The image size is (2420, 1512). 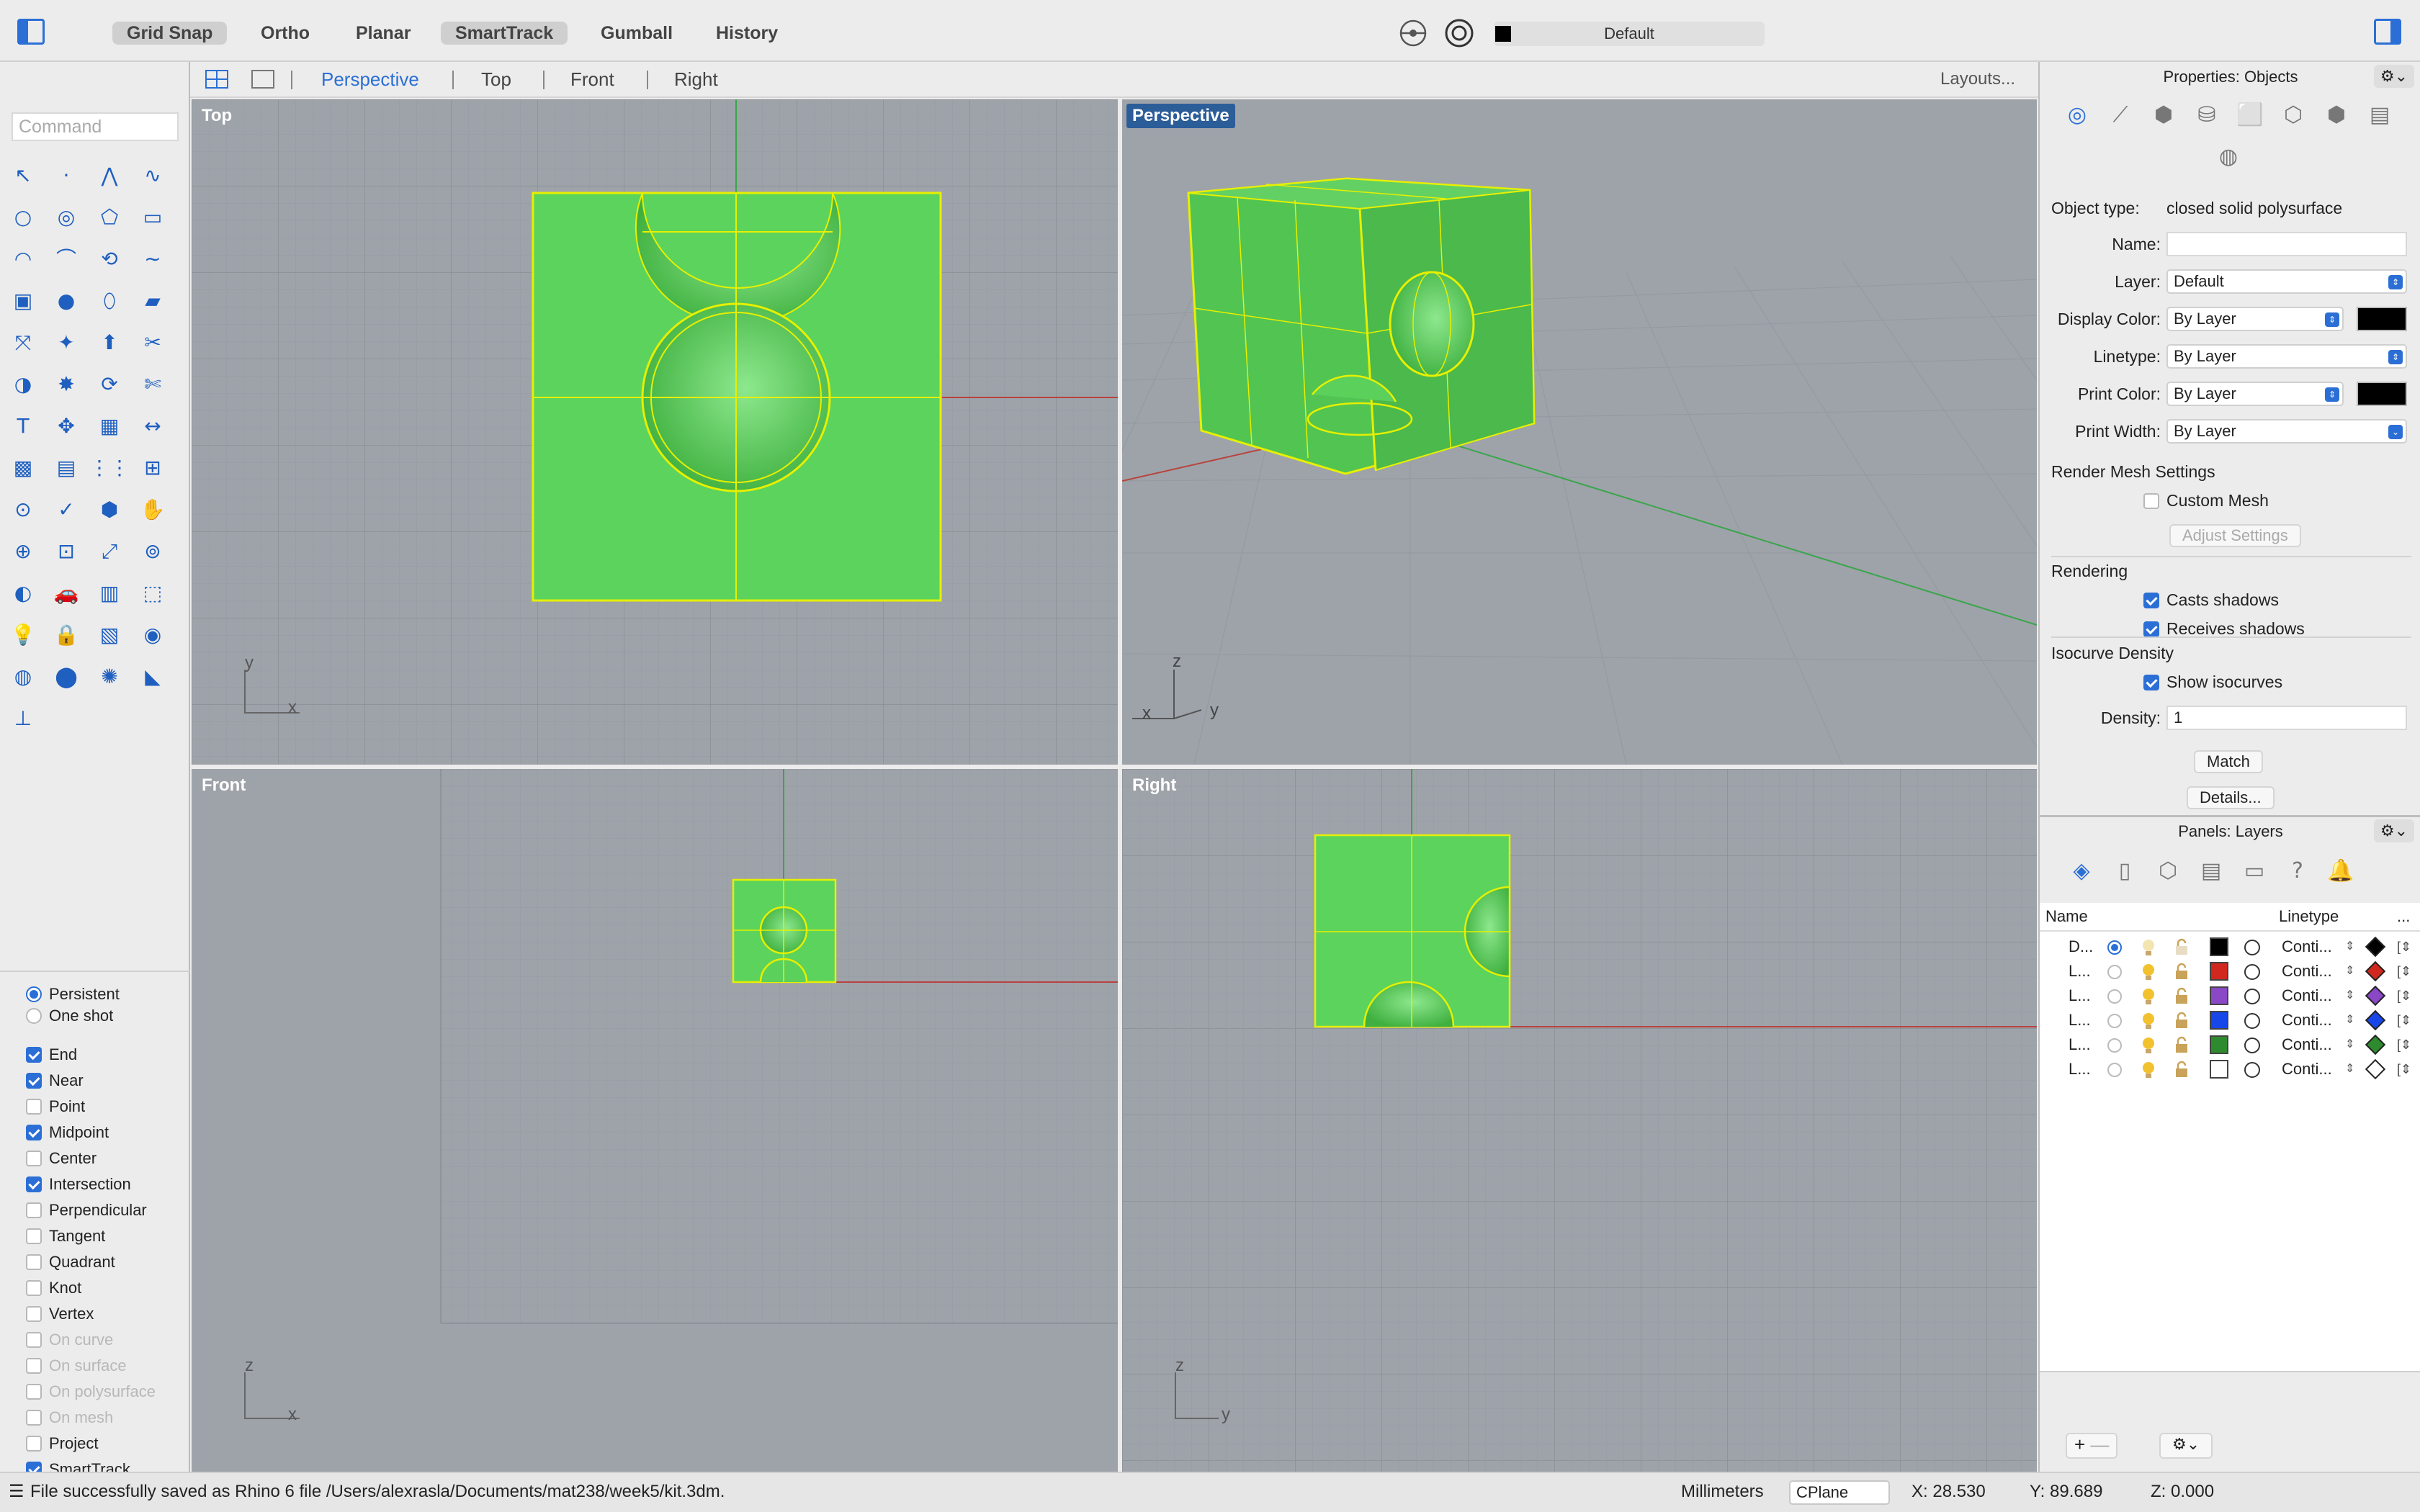 What do you see at coordinates (2286, 356) in the screenshot?
I see `linetype-select: By Layer ⇕` at bounding box center [2286, 356].